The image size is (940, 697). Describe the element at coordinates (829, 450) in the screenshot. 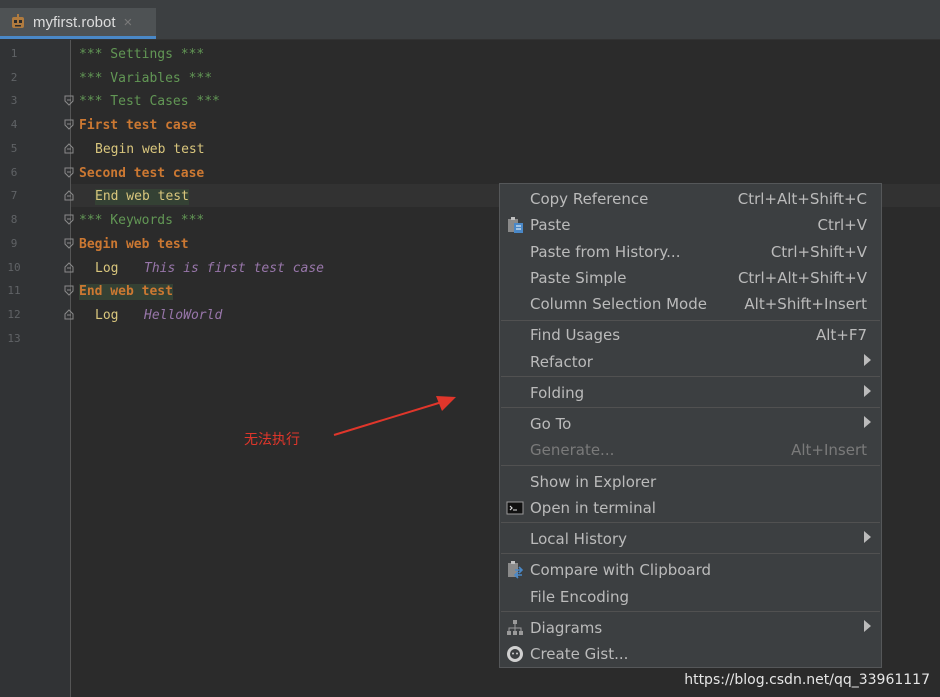

I see `menu-item-shortcut: Alt+Insert` at that location.